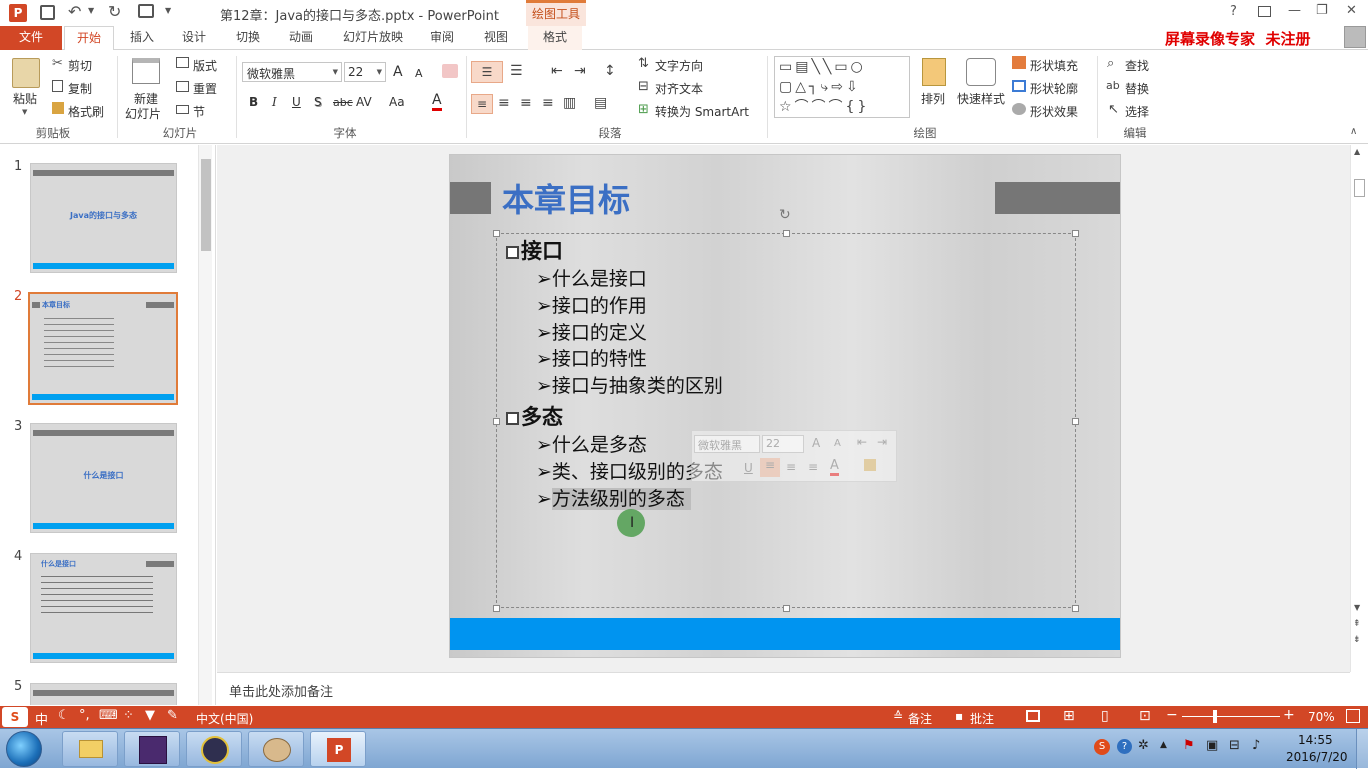  I want to click on clock-date: 2016/7/20, so click(1317, 757).